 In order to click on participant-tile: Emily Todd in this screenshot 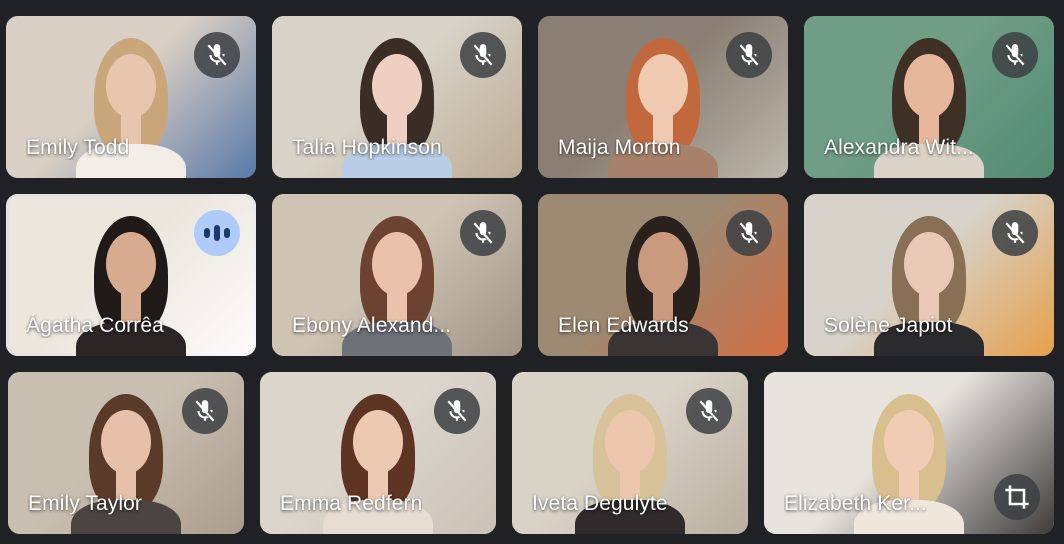, I will do `click(131, 97)`.